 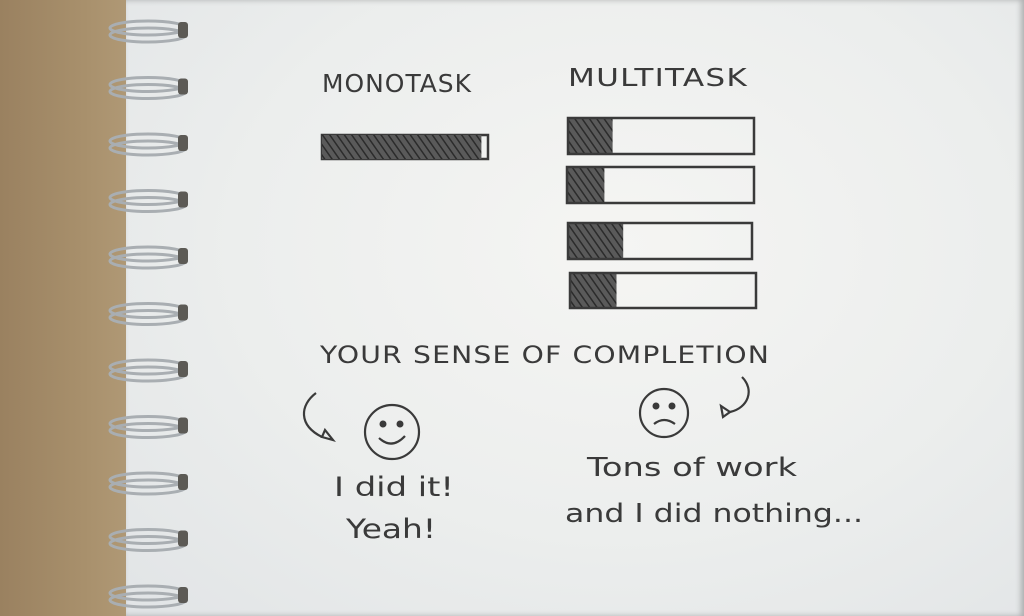 I want to click on sad-text-line1: Tons of work, so click(x=691, y=468).